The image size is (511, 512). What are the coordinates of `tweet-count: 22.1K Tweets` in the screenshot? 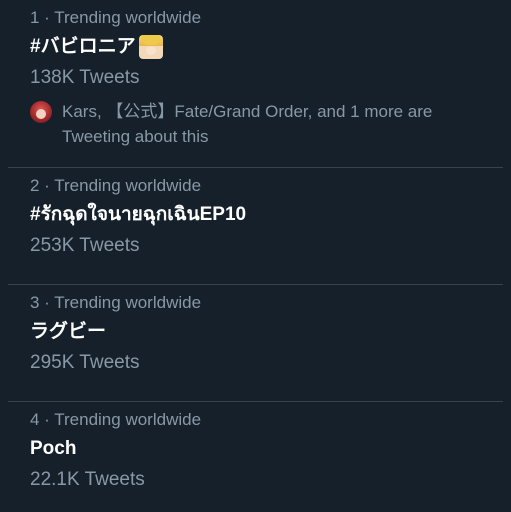 It's located at (87, 479).